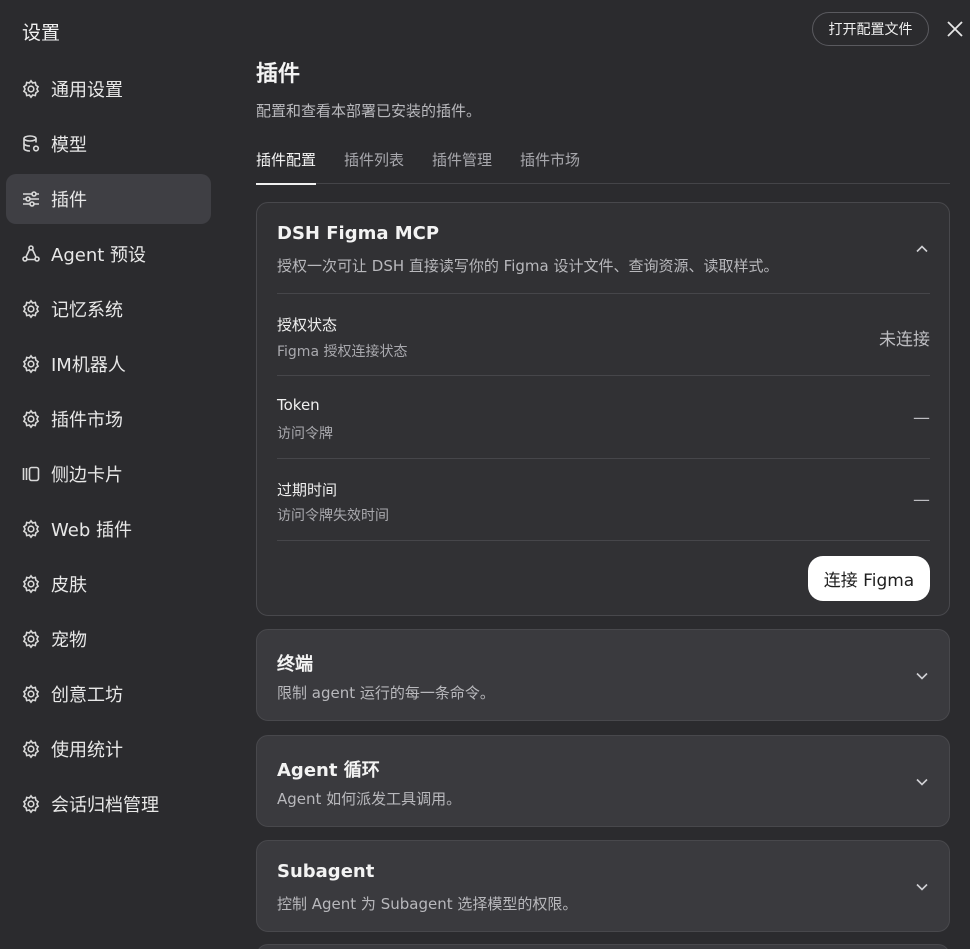  I want to click on agent-icon, so click(31, 254).